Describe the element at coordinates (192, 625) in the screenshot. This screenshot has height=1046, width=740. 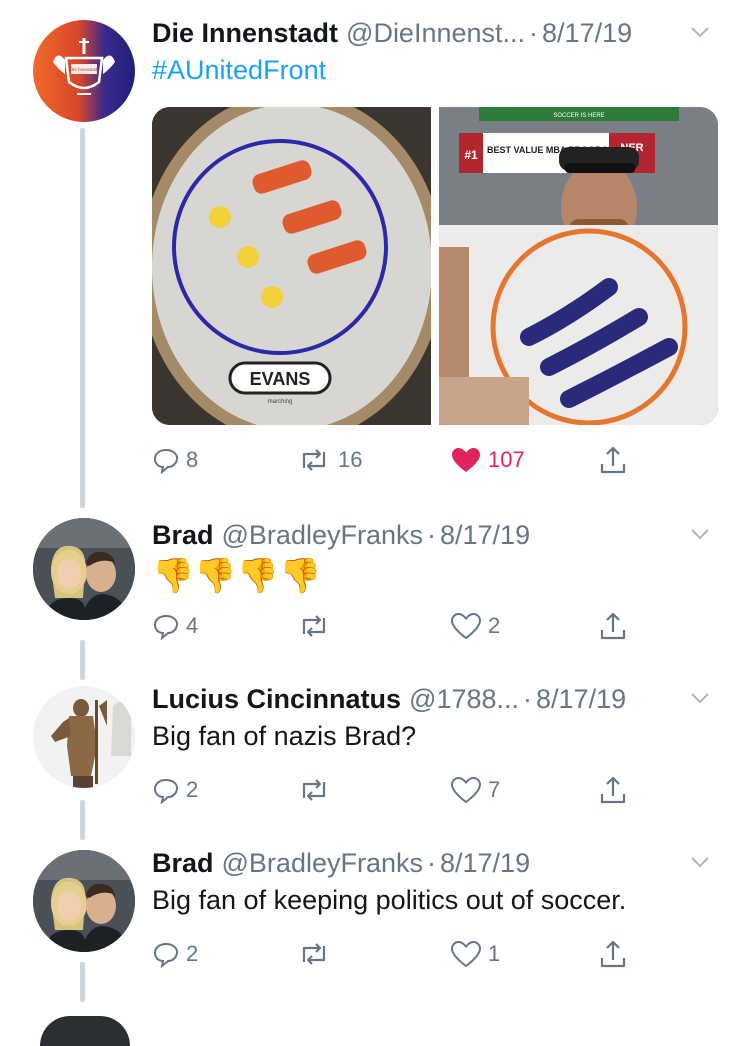
I see `reply-count: 4` at that location.